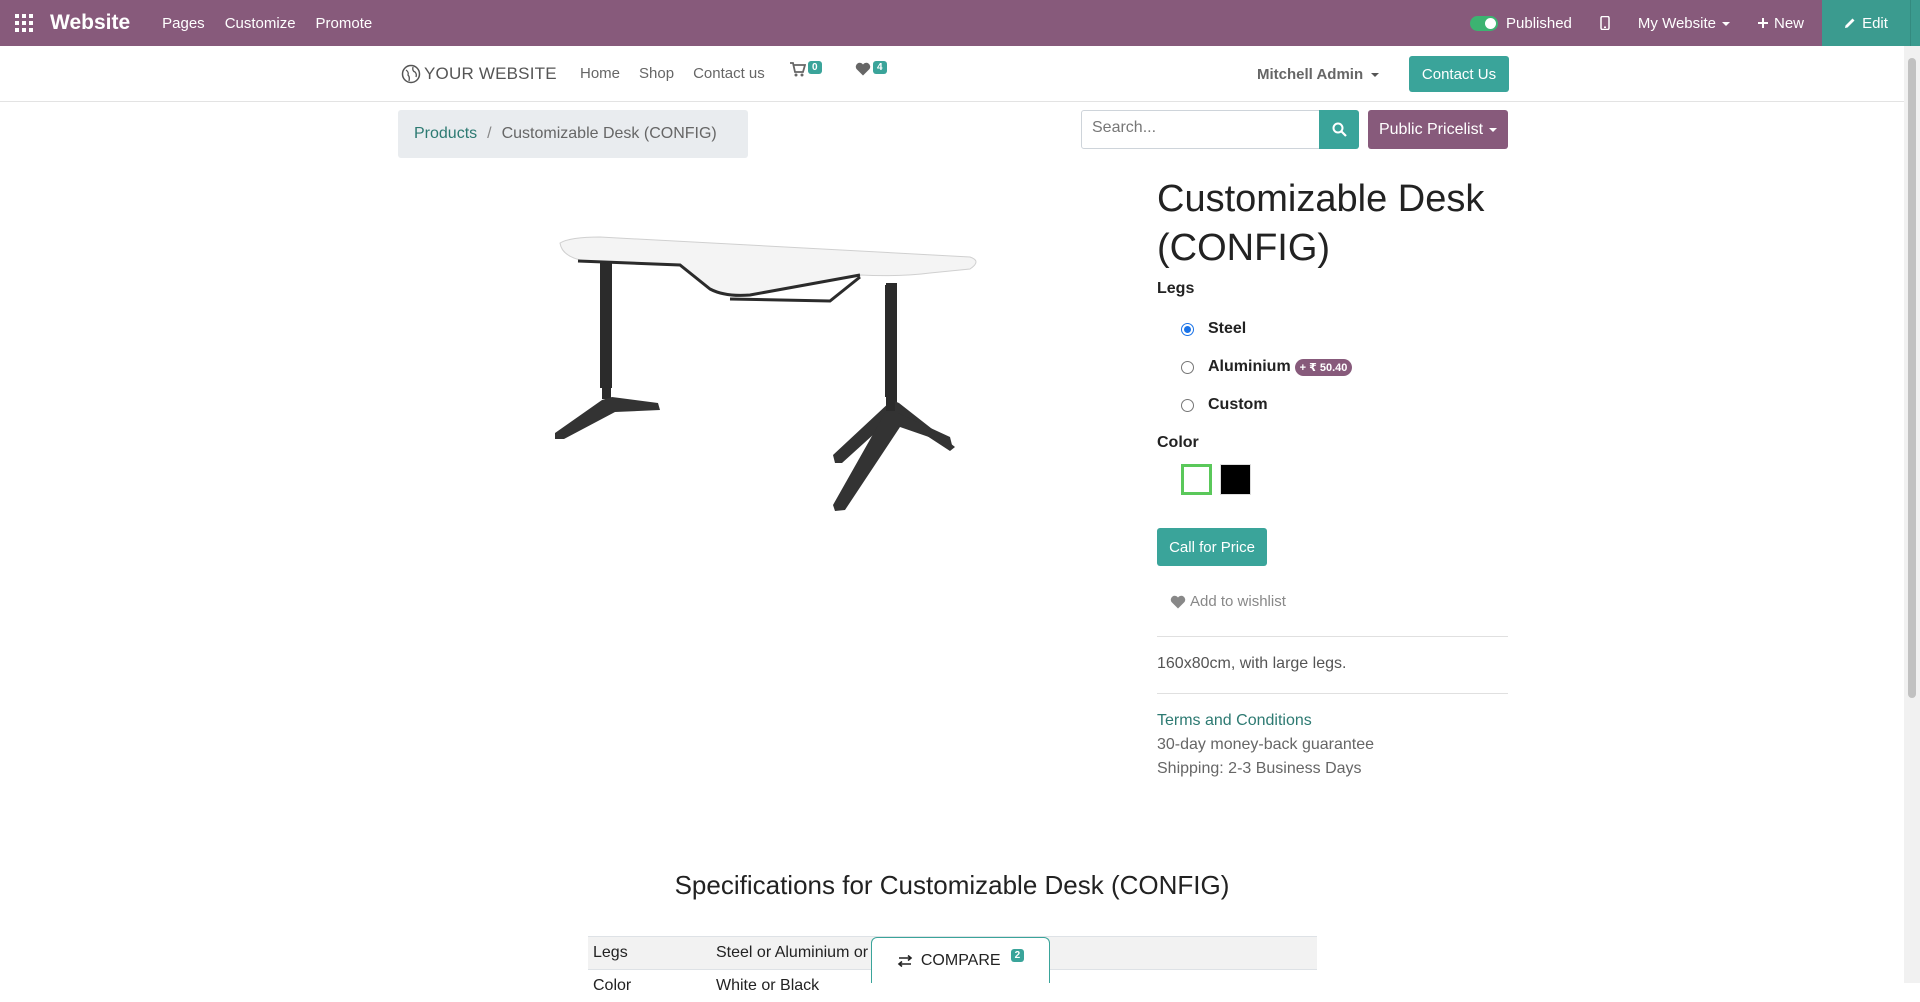 The width and height of the screenshot is (1920, 1002). I want to click on add-to-wishlist-link: Add to wishlist, so click(1228, 601).